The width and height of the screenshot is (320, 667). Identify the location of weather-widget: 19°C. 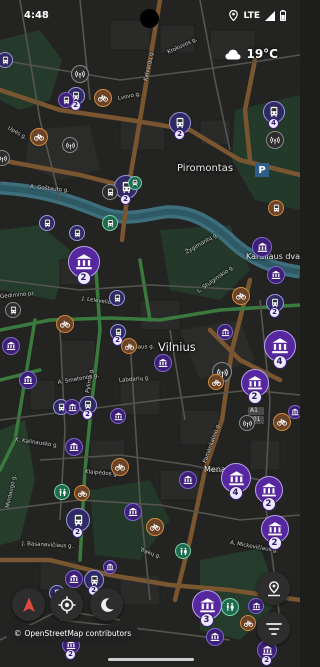
(251, 54).